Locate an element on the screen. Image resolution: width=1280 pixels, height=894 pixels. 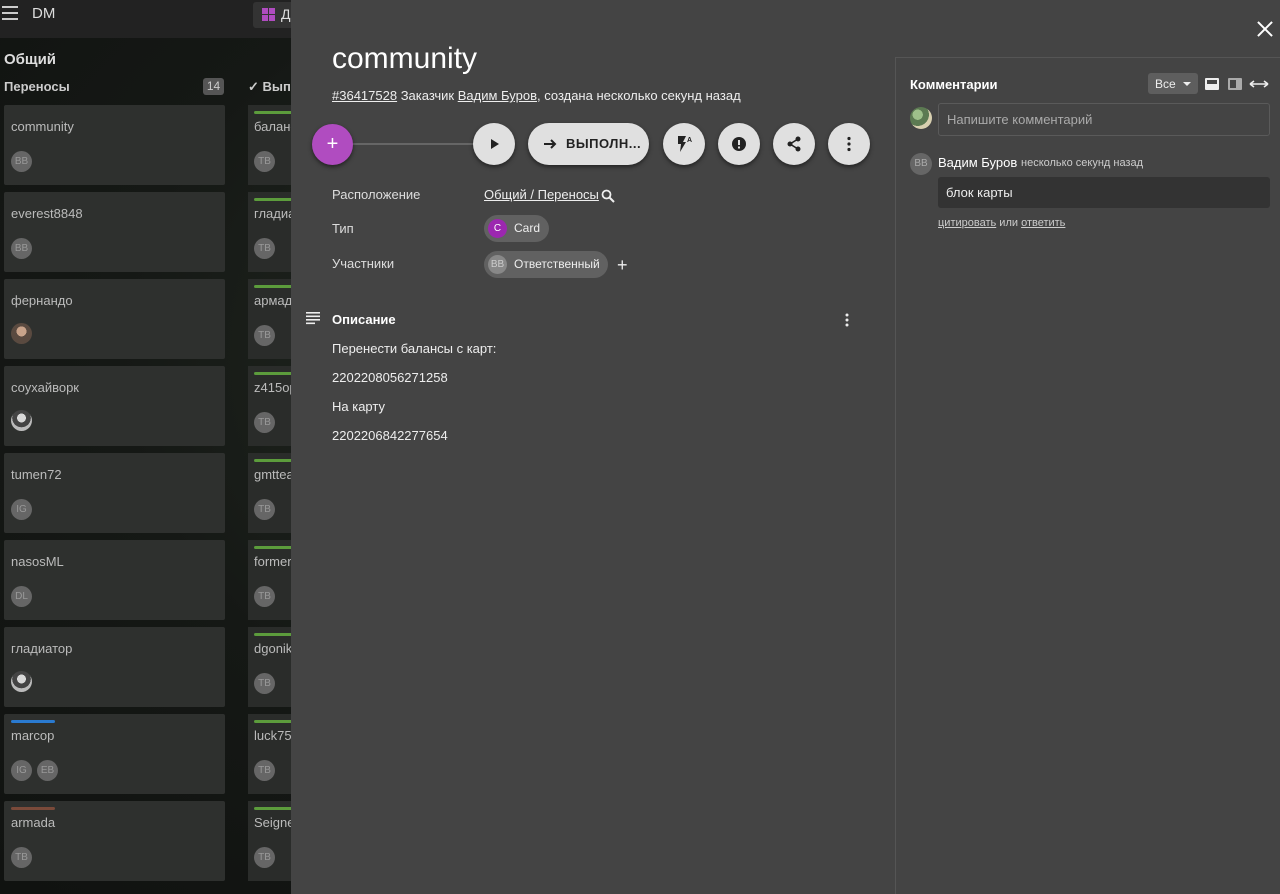
priority-button is located at coordinates (739, 144).